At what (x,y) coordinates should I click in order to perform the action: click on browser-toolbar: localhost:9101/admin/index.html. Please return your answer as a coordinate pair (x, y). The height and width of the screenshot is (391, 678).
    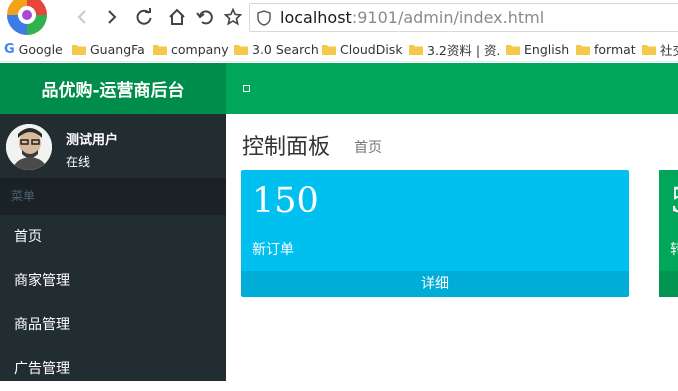
    Looking at the image, I should click on (339, 18).